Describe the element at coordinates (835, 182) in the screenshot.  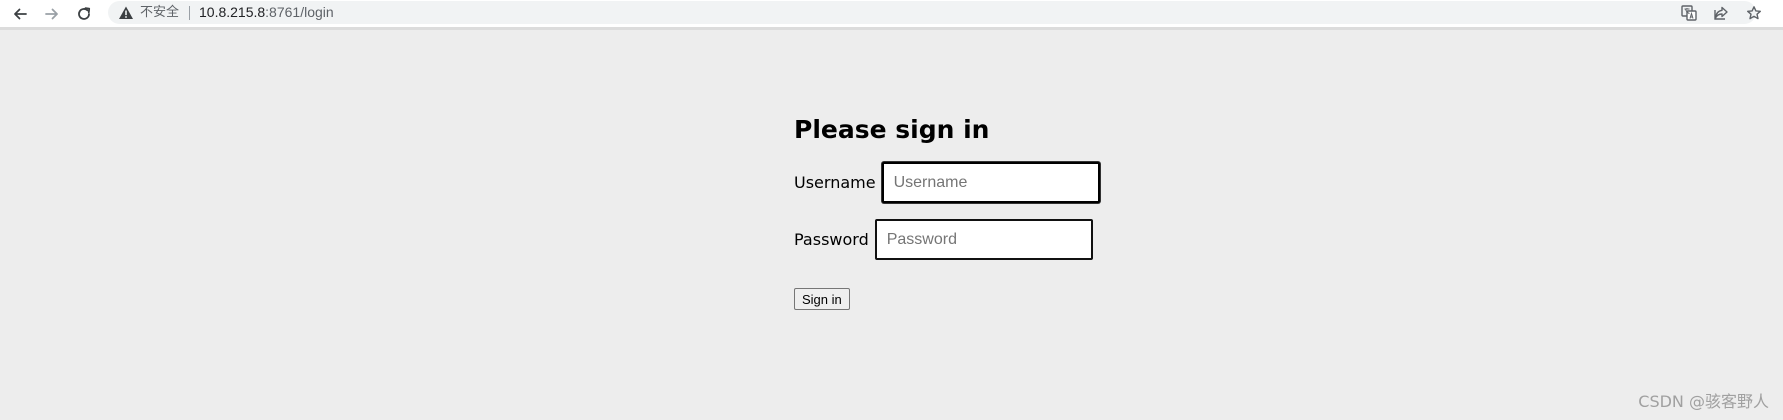
I see `username-label: Username` at that location.